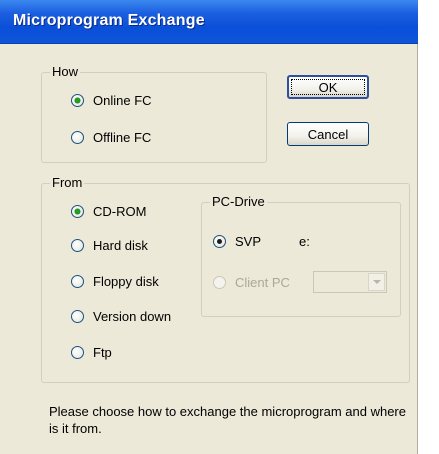 Image resolution: width=439 pixels, height=454 pixels. I want to click on cancel-button: Cancel, so click(328, 134).